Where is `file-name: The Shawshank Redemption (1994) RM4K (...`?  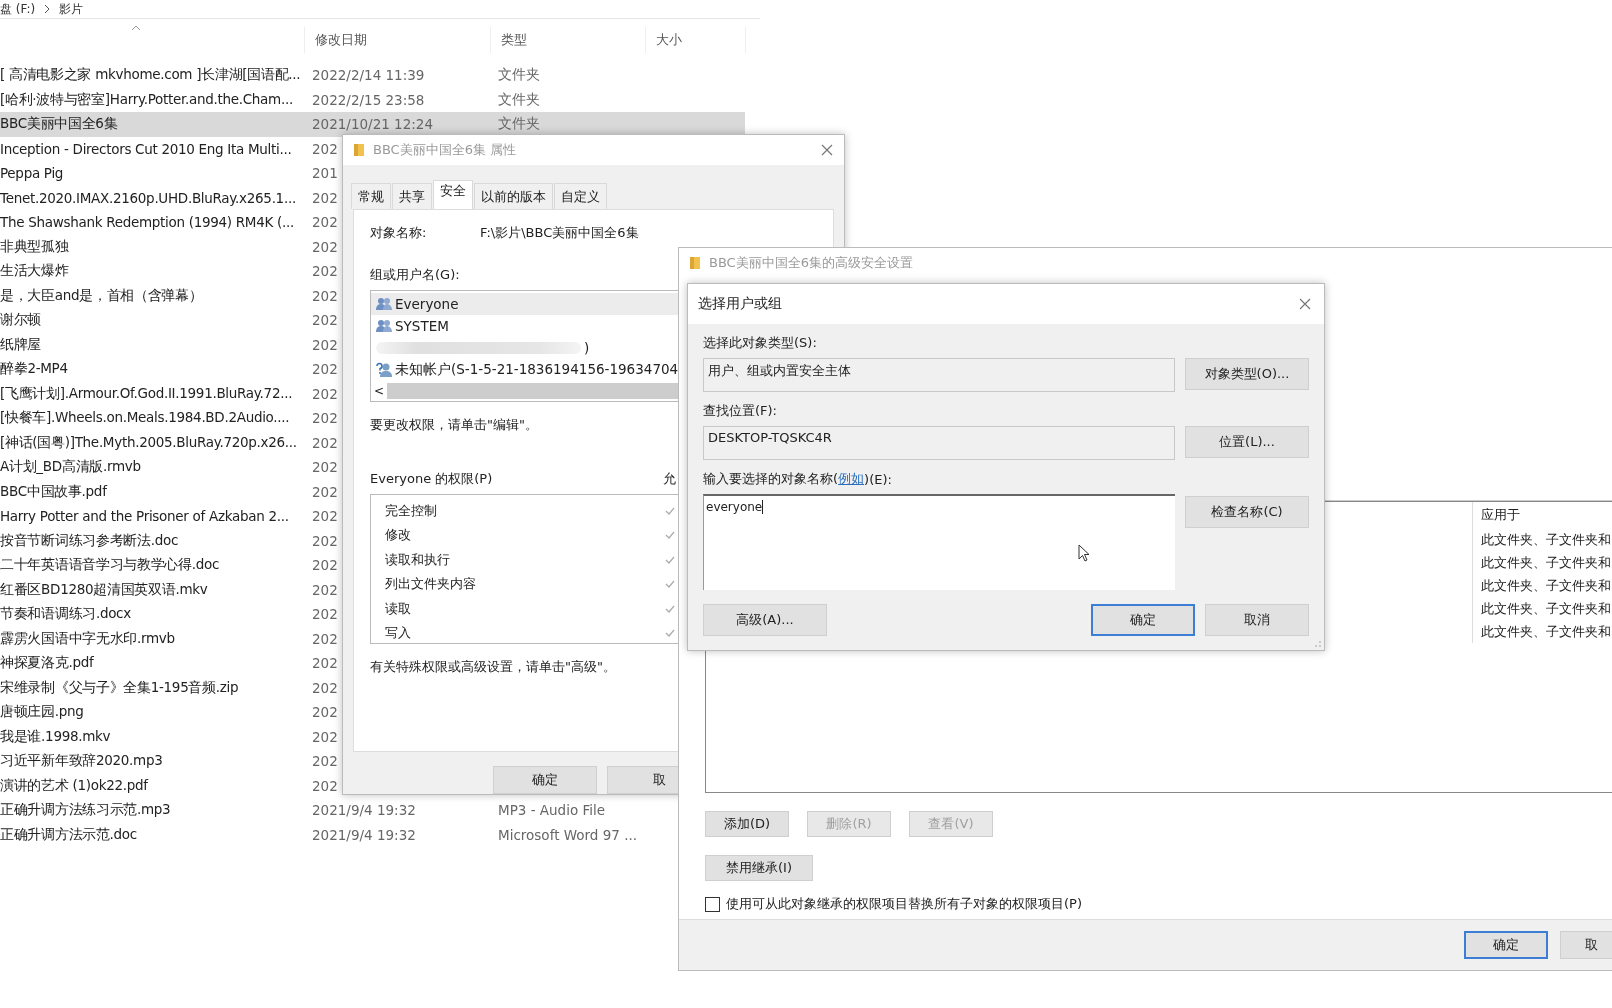
file-name: The Shawshank Redemption (1994) RM4K (... is located at coordinates (147, 222).